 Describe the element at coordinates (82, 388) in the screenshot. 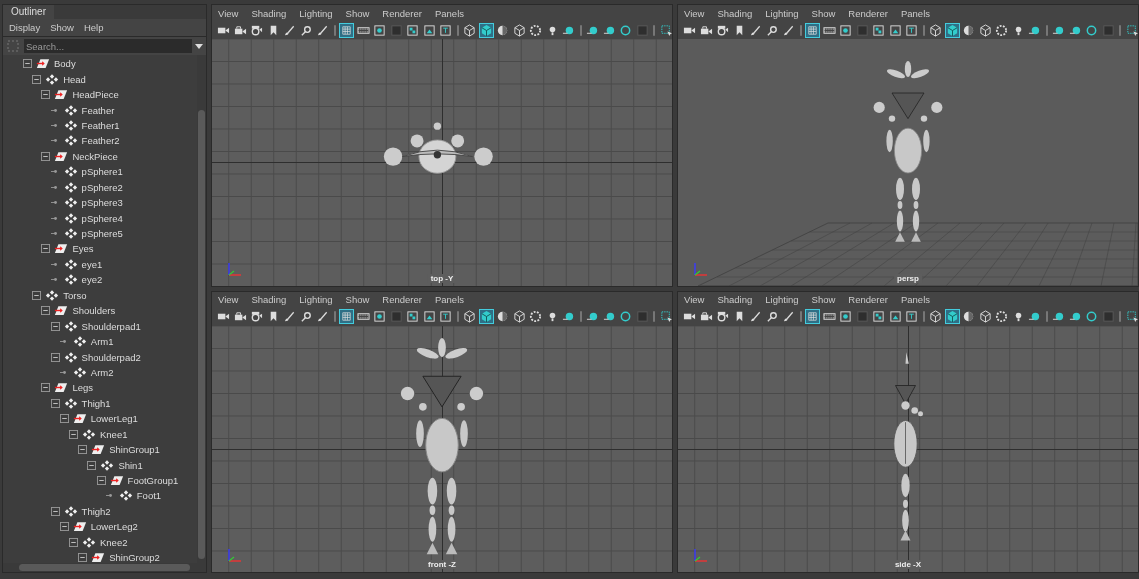

I see `outliner-item: Legs` at that location.